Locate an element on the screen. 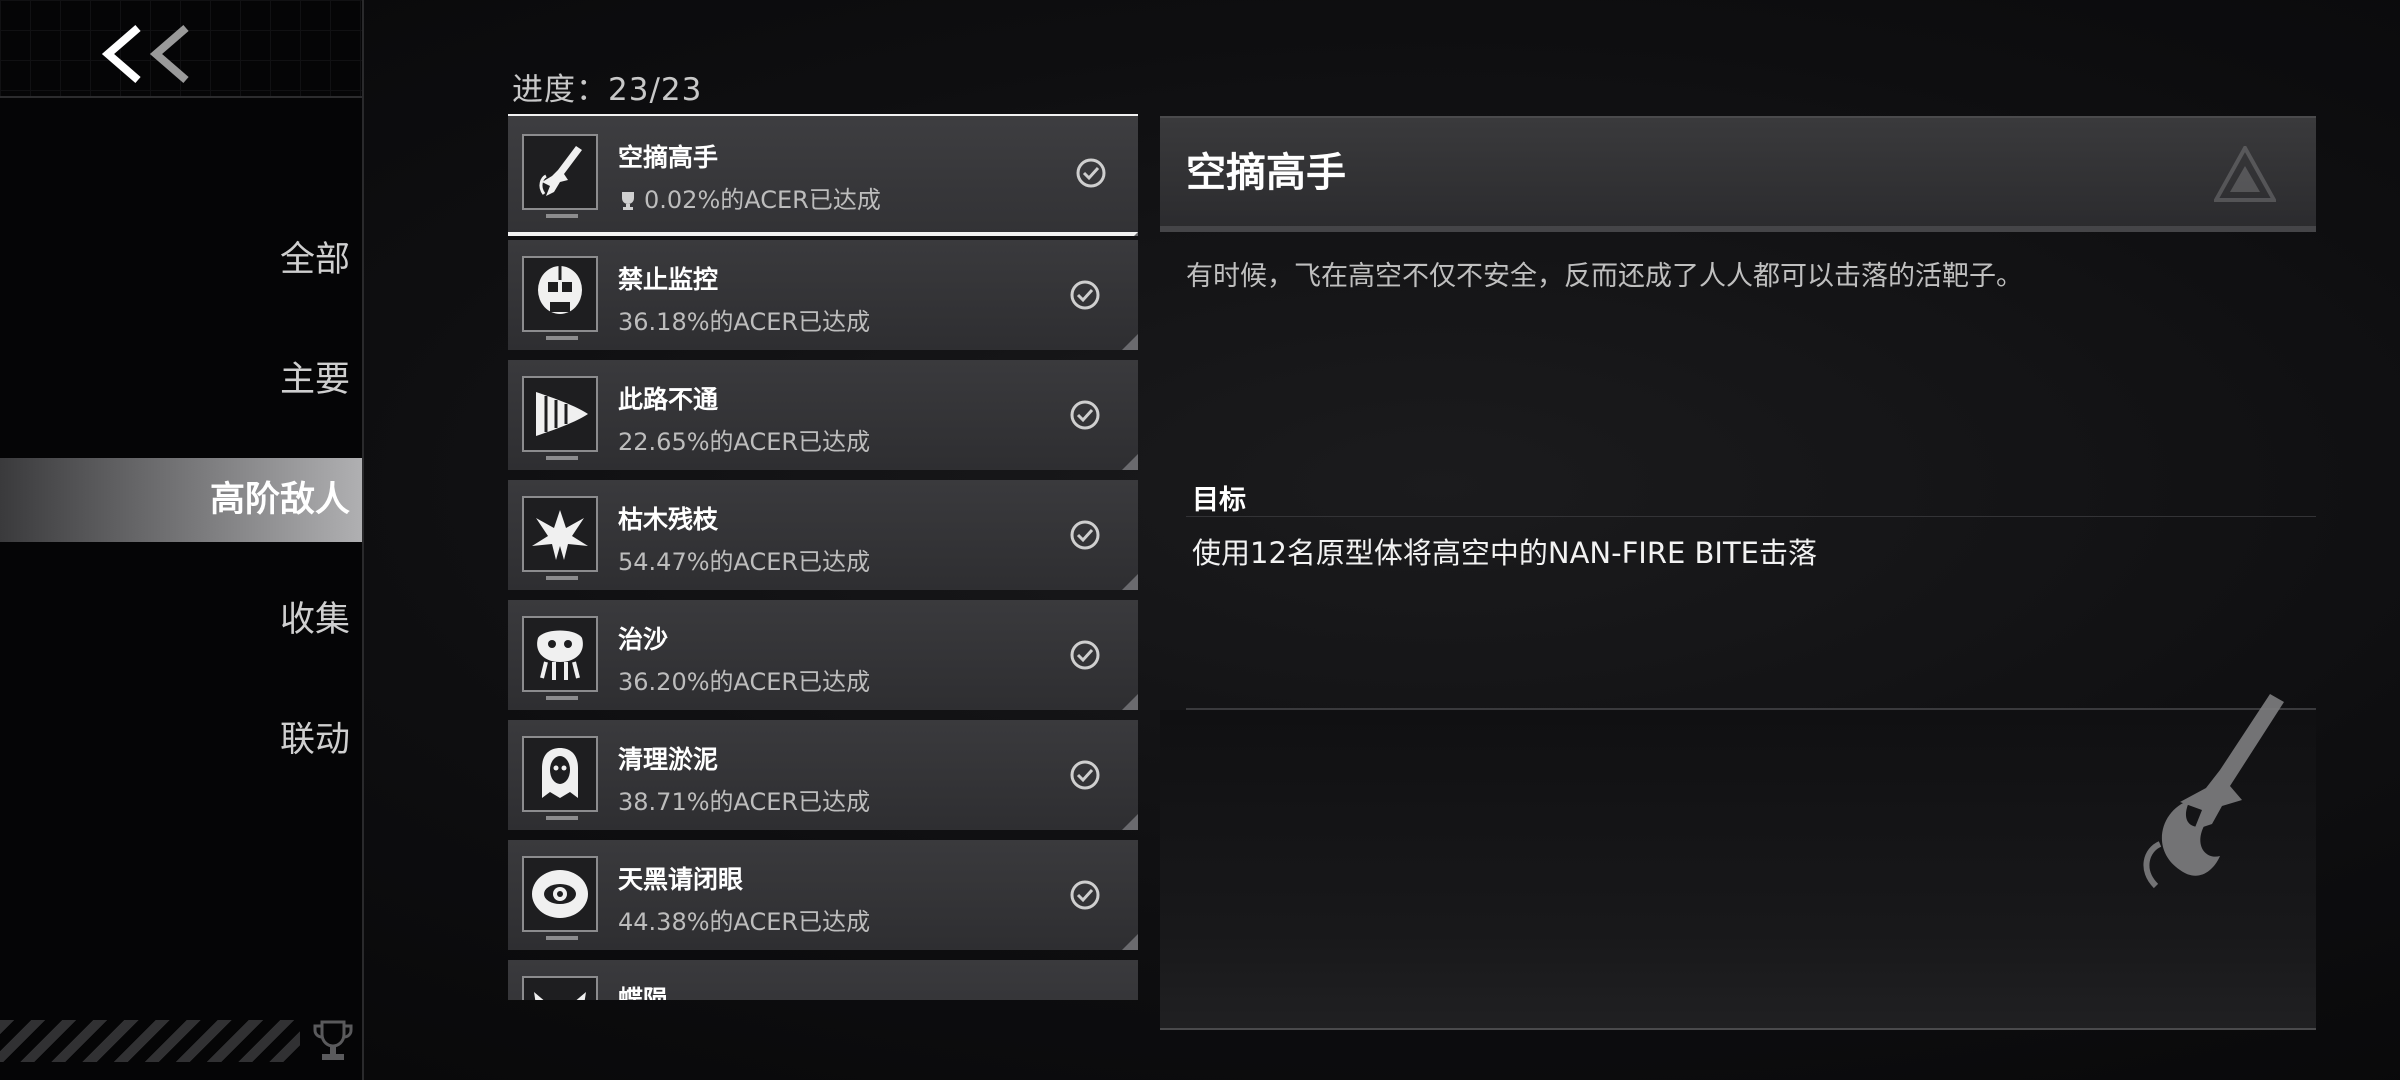 The height and width of the screenshot is (1080, 2400). header-underline is located at coordinates (1738, 229).